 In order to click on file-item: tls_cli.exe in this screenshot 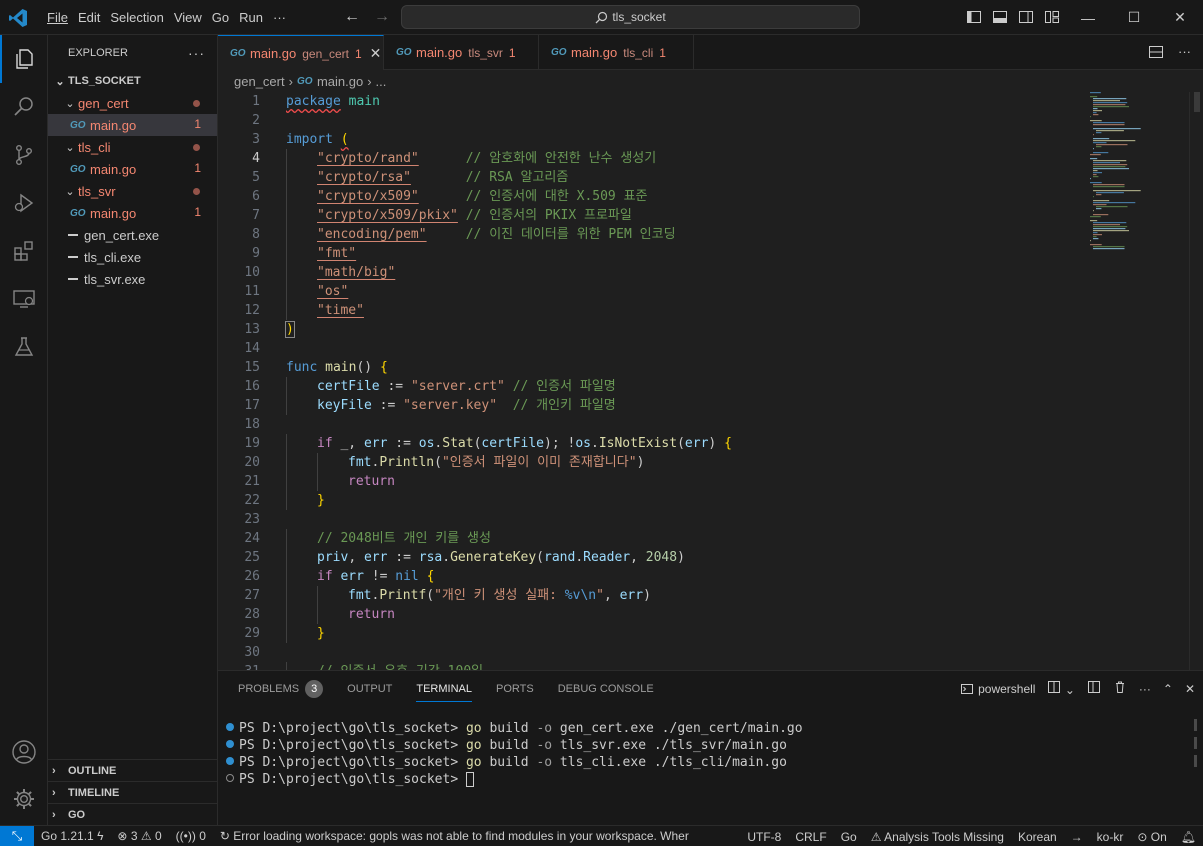, I will do `click(132, 257)`.